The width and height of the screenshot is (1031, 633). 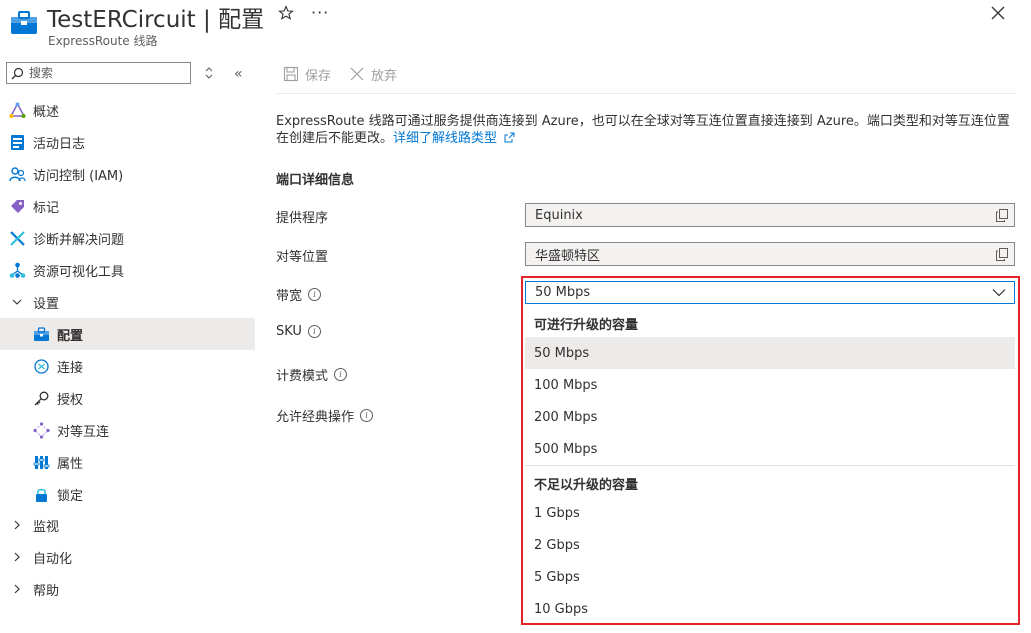 I want to click on dropdown-option: 100 Mbps, so click(x=770, y=385).